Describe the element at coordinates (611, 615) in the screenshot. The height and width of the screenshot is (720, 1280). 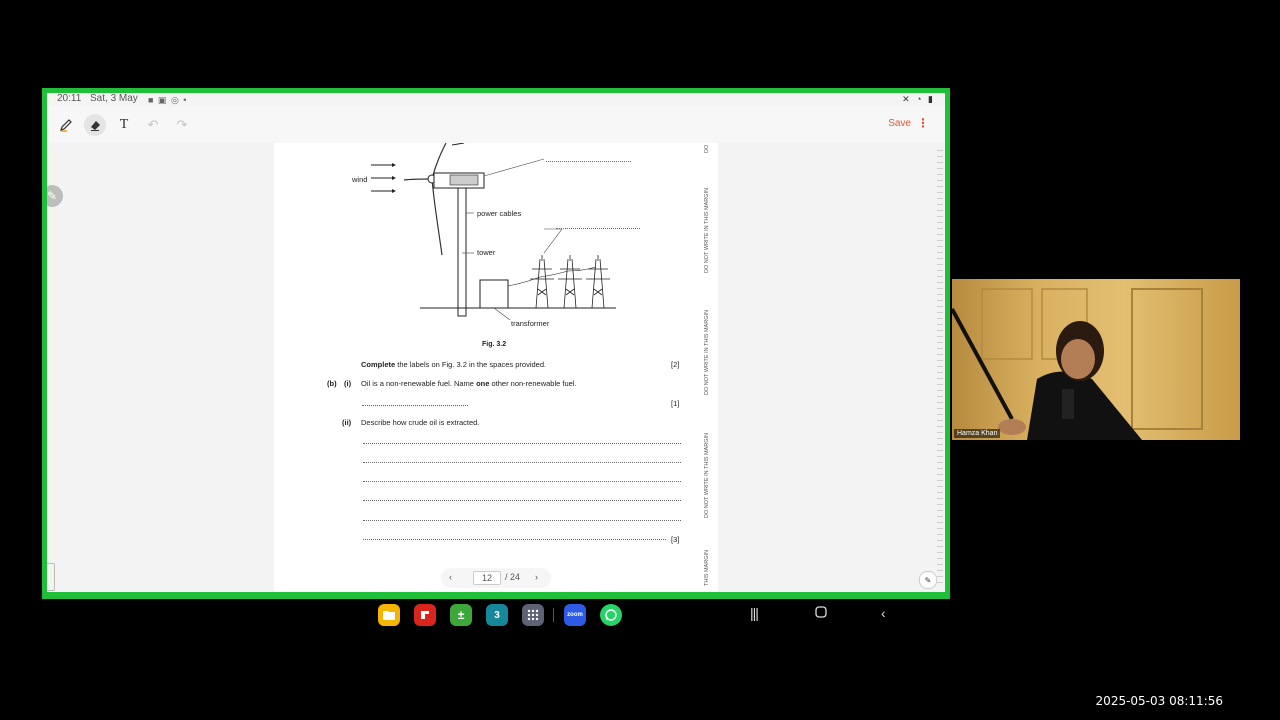
I see `whatsapp-icon` at that location.